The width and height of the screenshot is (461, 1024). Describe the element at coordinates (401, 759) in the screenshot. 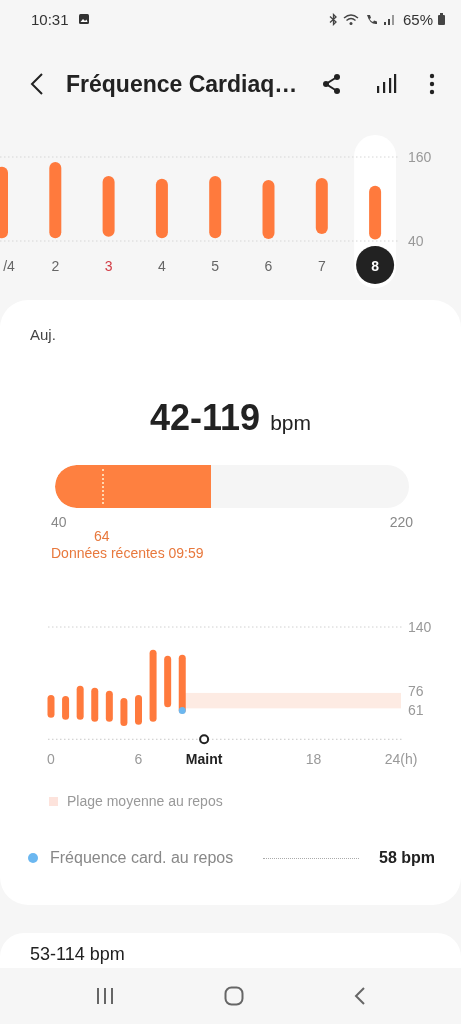

I see `axis-label: 24(h)` at that location.